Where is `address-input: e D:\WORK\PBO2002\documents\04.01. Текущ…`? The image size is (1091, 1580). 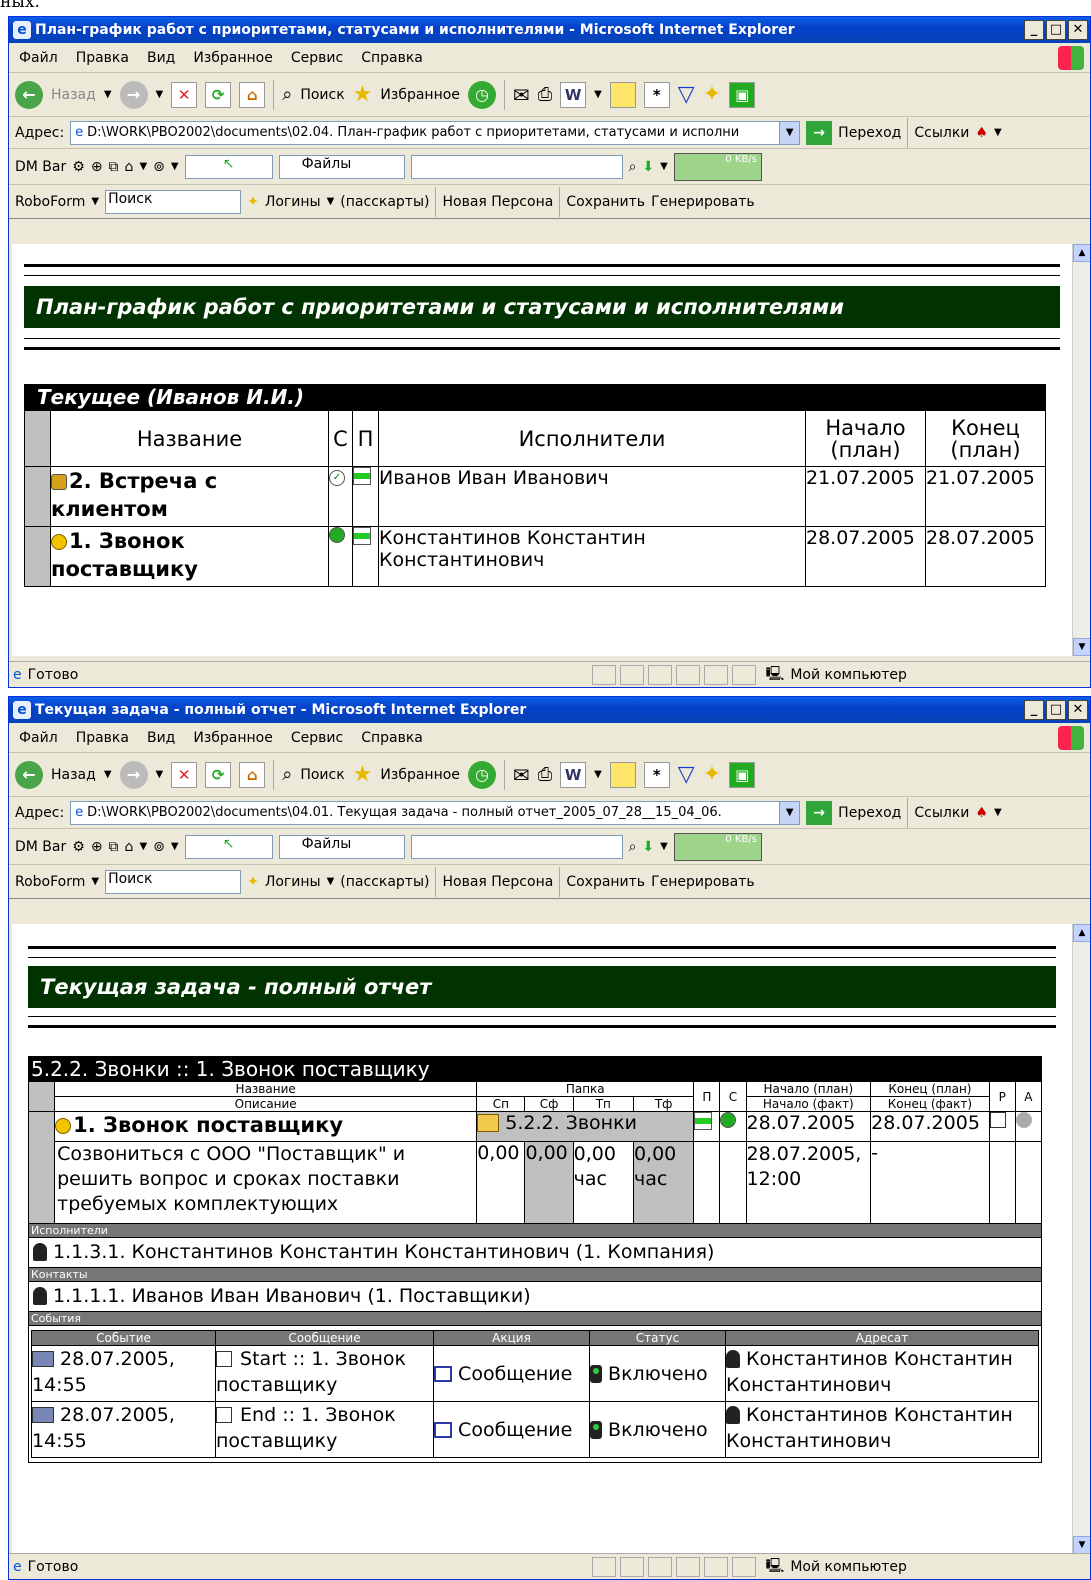
address-input: e D:\WORK\PBO2002\documents\04.01. Текущ… is located at coordinates (435, 812).